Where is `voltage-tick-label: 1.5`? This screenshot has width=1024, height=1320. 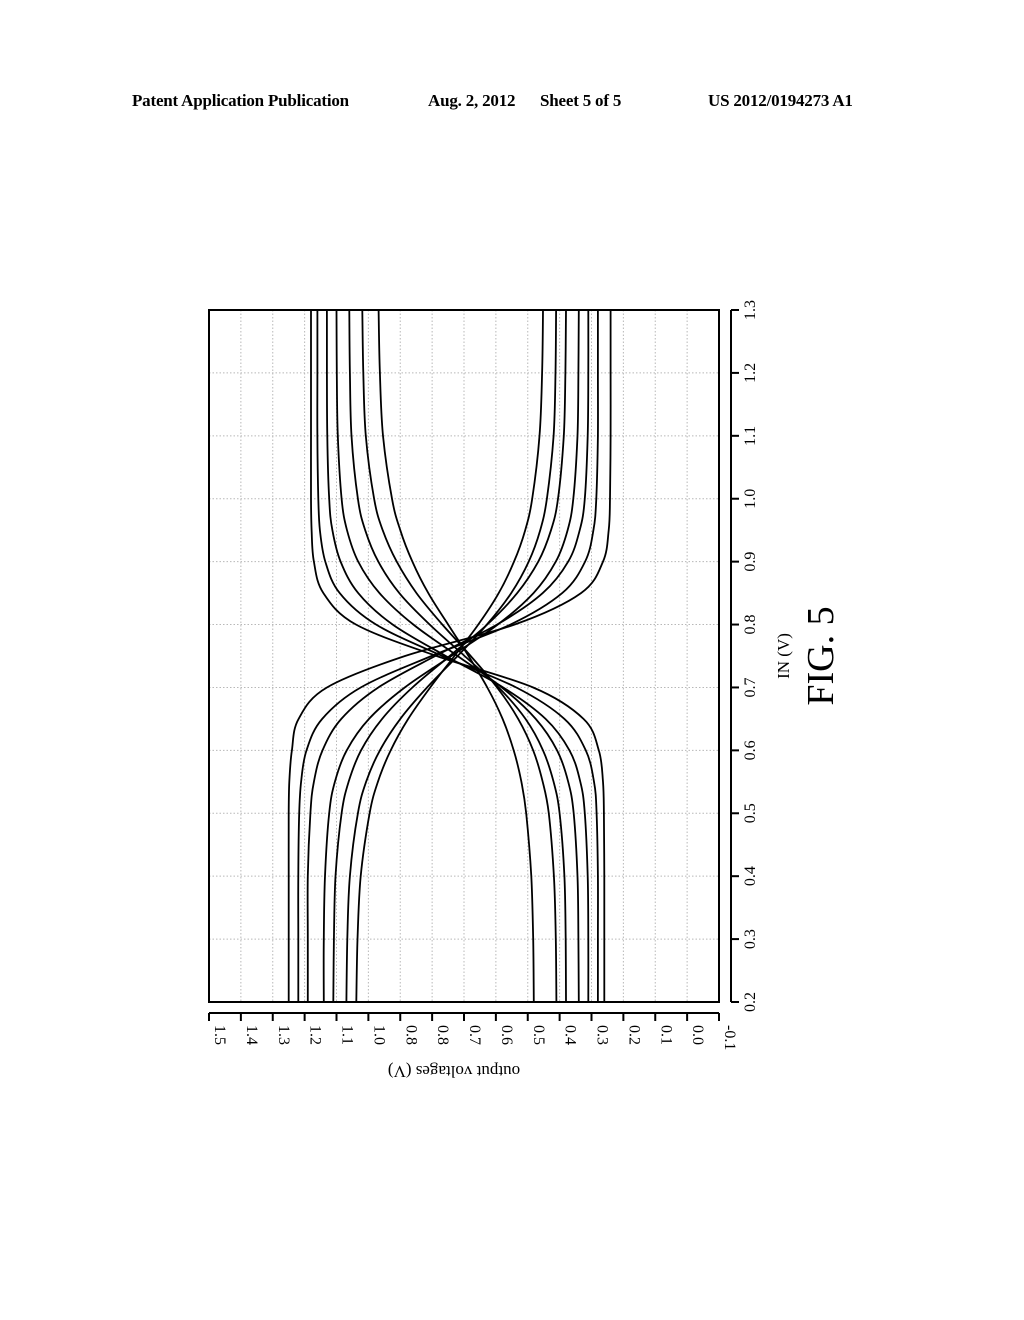 voltage-tick-label: 1.5 is located at coordinates (219, 1035).